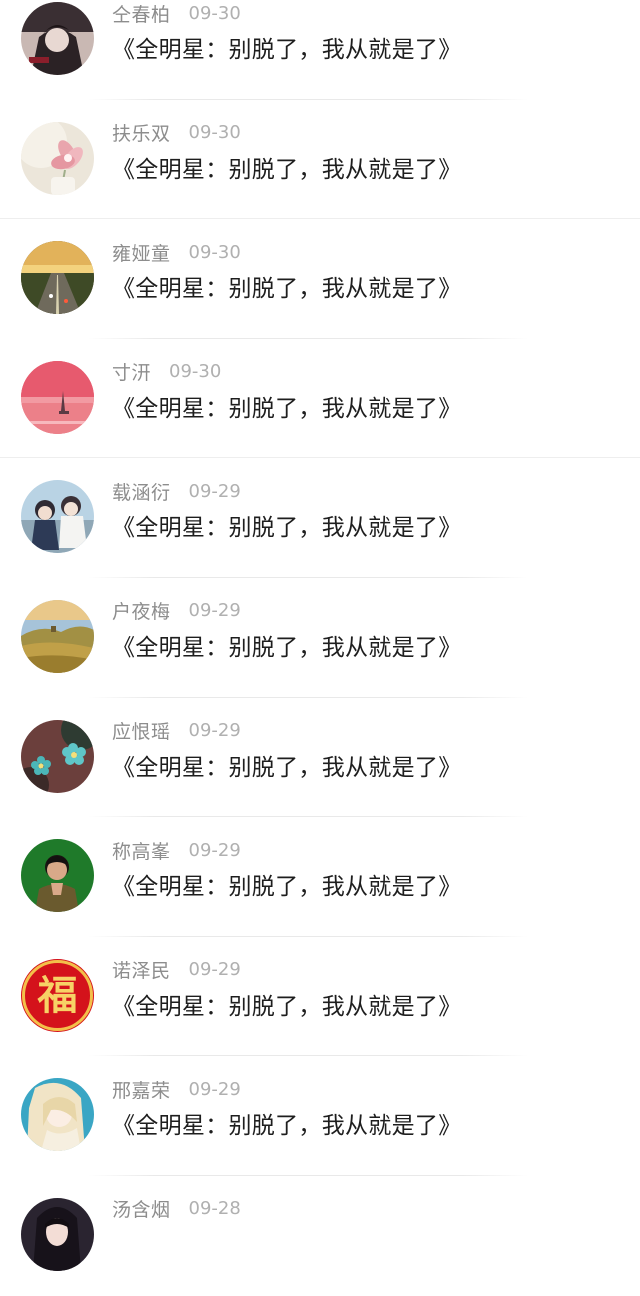  Describe the element at coordinates (176, 1089) in the screenshot. I see `comment-meta: 邢嘉荣 09-29` at that location.